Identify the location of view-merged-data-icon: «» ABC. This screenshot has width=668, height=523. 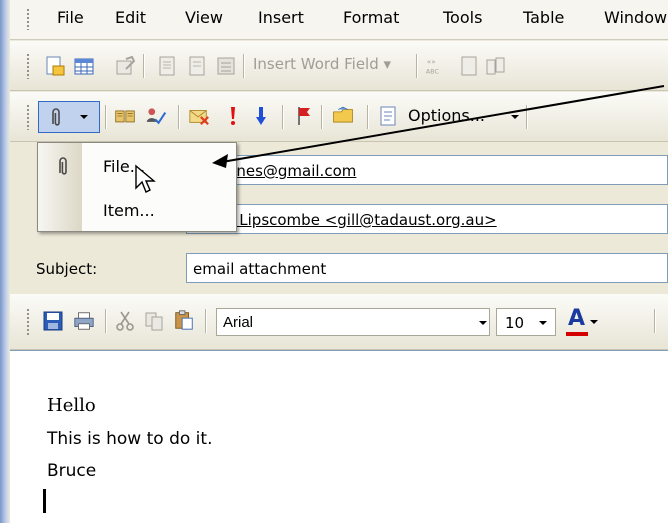
(435, 66).